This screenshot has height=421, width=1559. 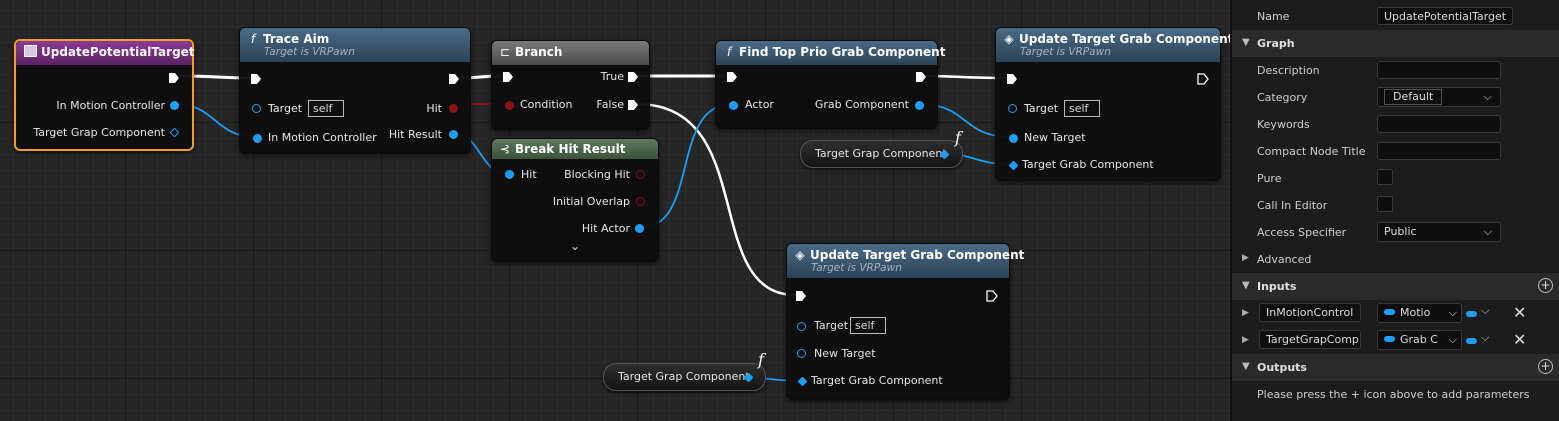 What do you see at coordinates (1310, 339) in the screenshot?
I see `input-name-field: TargetGrapComp` at bounding box center [1310, 339].